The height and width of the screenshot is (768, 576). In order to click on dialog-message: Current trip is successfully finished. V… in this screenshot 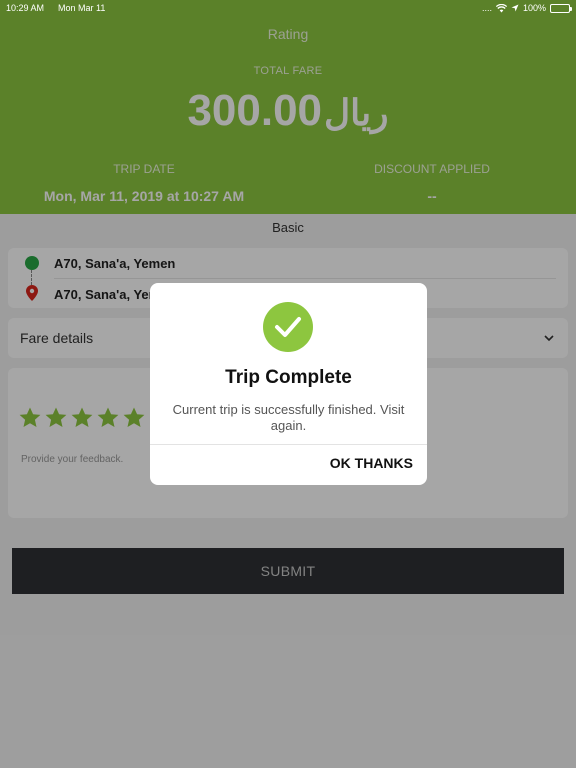, I will do `click(288, 417)`.